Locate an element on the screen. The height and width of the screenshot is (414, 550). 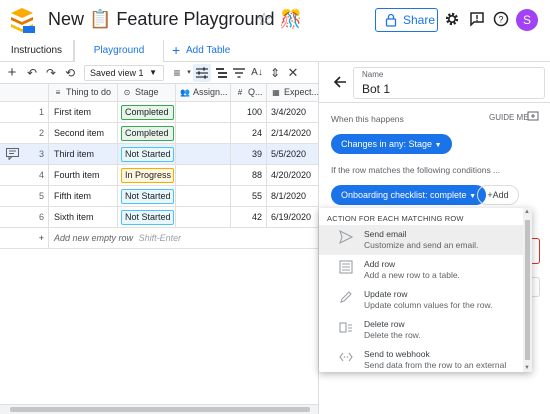
app-logo-icon is located at coordinates (22, 20).